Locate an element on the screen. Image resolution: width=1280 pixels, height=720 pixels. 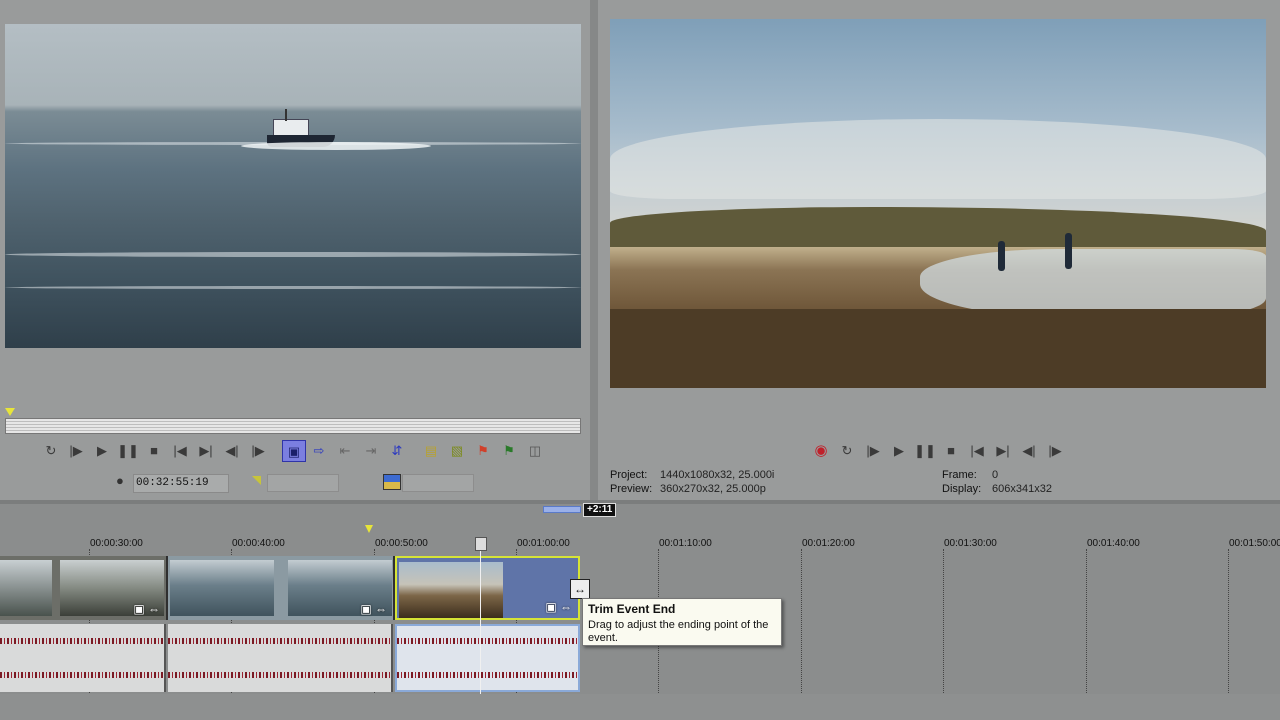
add-to-timeline-icon: ⇨ is located at coordinates (319, 450).